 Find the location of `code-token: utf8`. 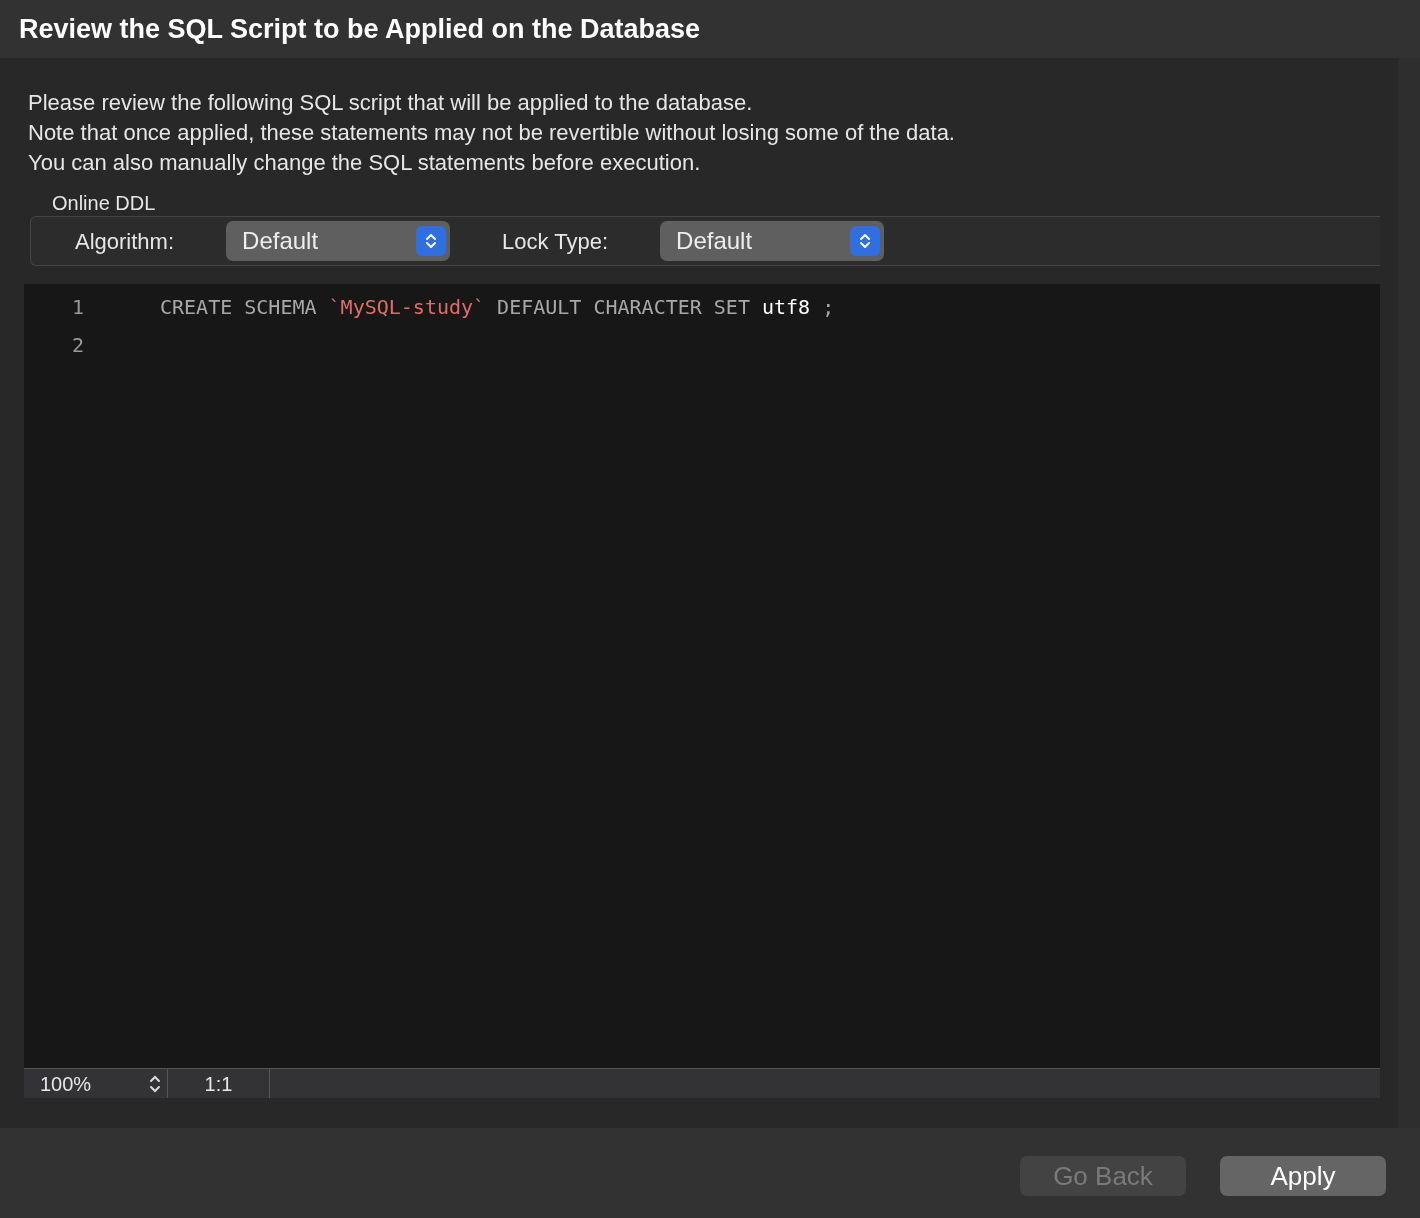

code-token: utf8 is located at coordinates (786, 307).